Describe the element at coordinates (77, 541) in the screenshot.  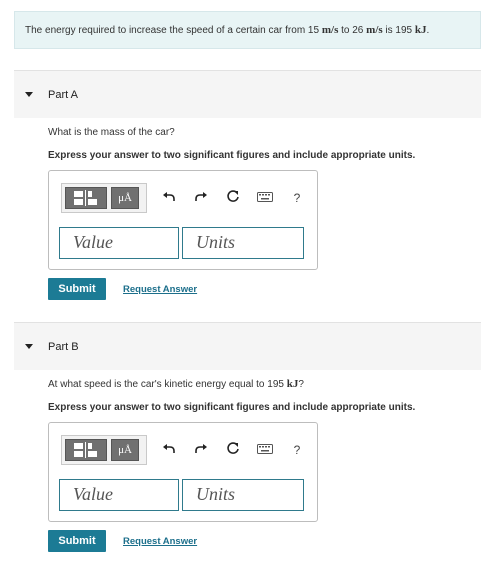
I see `part-b-submit-button: Submit` at that location.